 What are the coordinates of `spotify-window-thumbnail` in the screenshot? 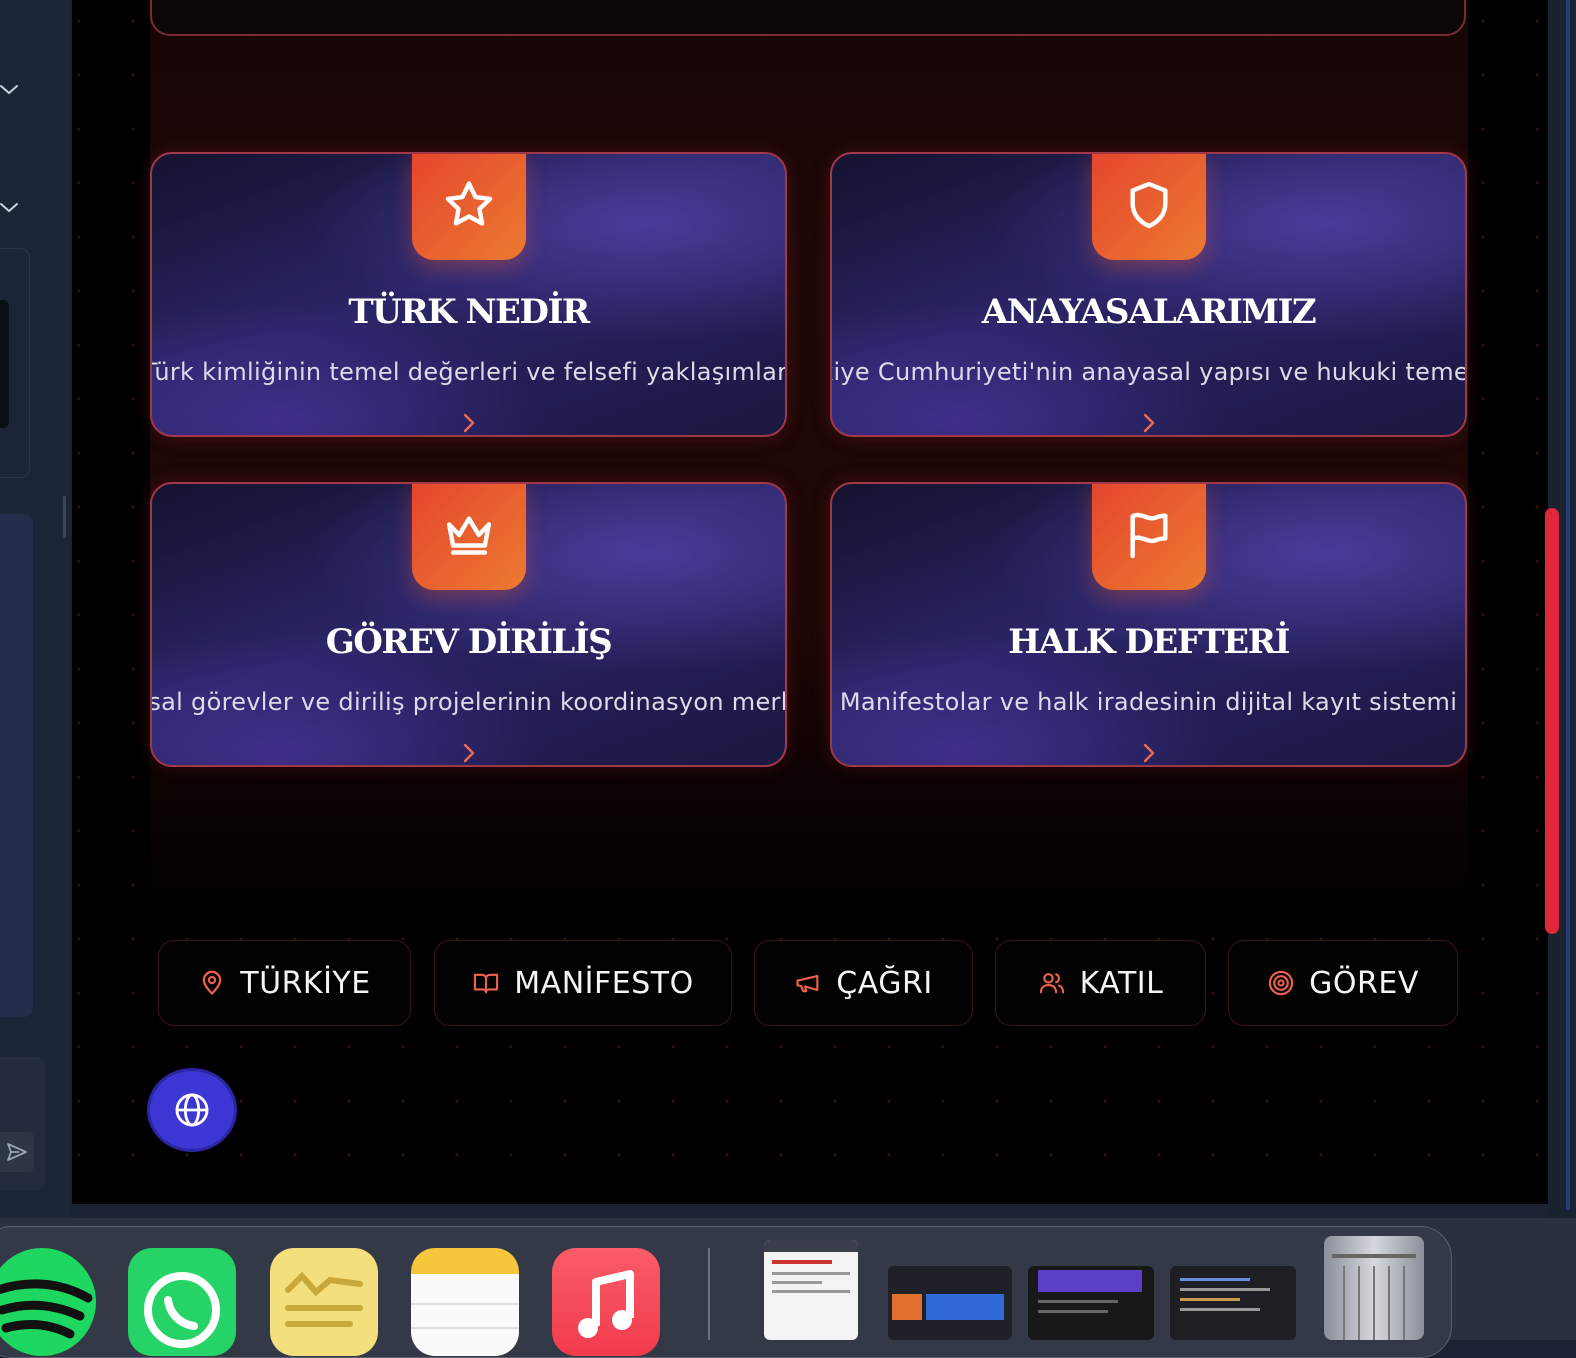 It's located at (1091, 1303).